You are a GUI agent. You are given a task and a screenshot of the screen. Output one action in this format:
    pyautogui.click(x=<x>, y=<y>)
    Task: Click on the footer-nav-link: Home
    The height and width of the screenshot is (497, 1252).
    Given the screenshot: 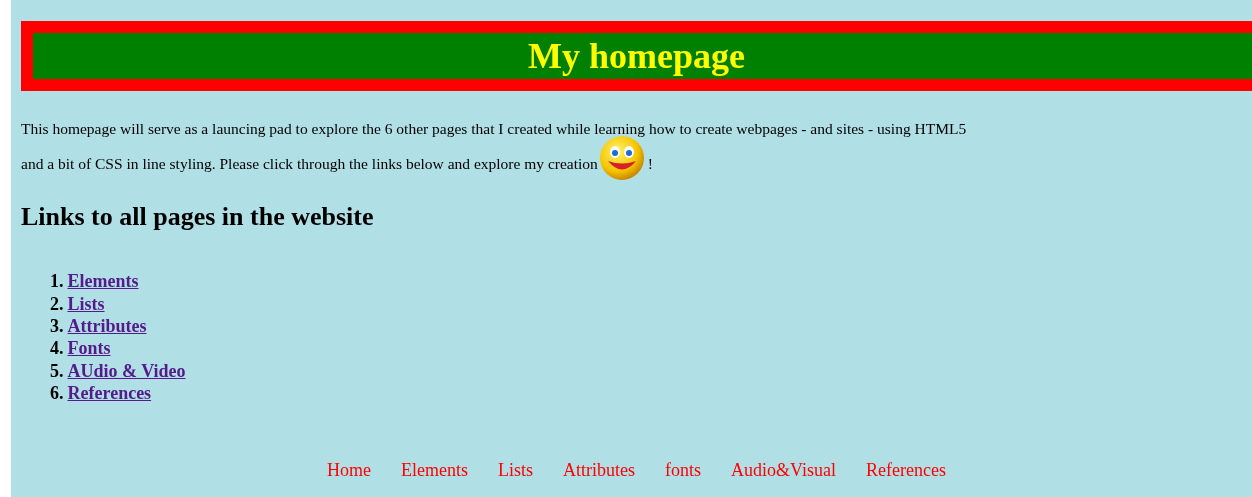 What is the action you would take?
    pyautogui.click(x=349, y=470)
    